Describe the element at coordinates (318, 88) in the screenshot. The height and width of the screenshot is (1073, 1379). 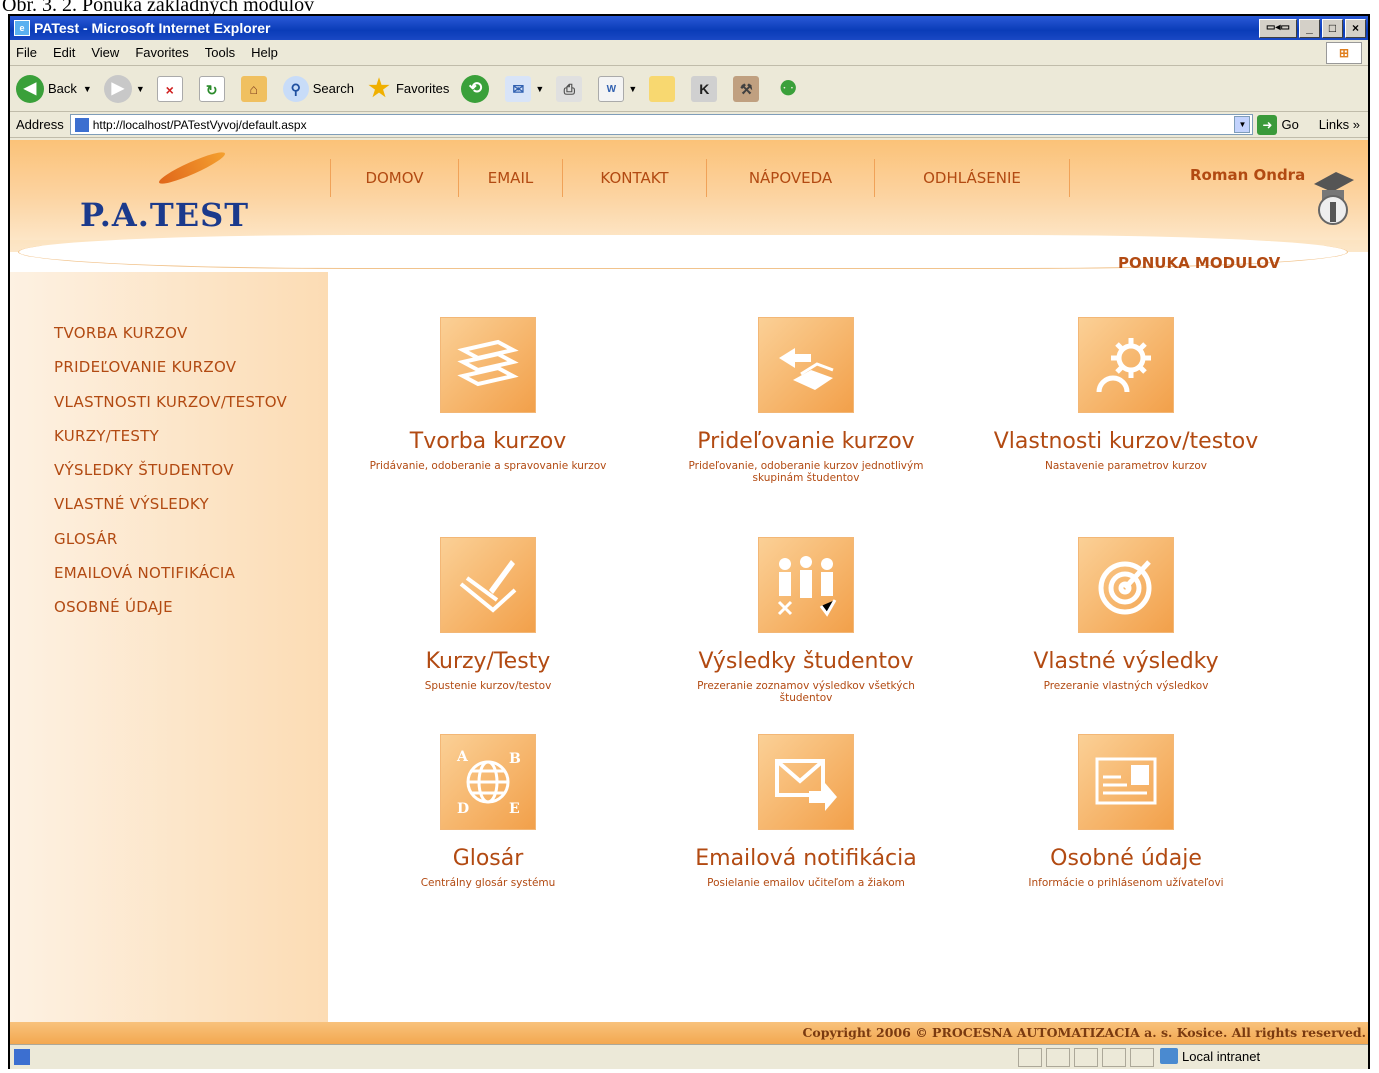
I see `search-button: ⚲ Search` at that location.